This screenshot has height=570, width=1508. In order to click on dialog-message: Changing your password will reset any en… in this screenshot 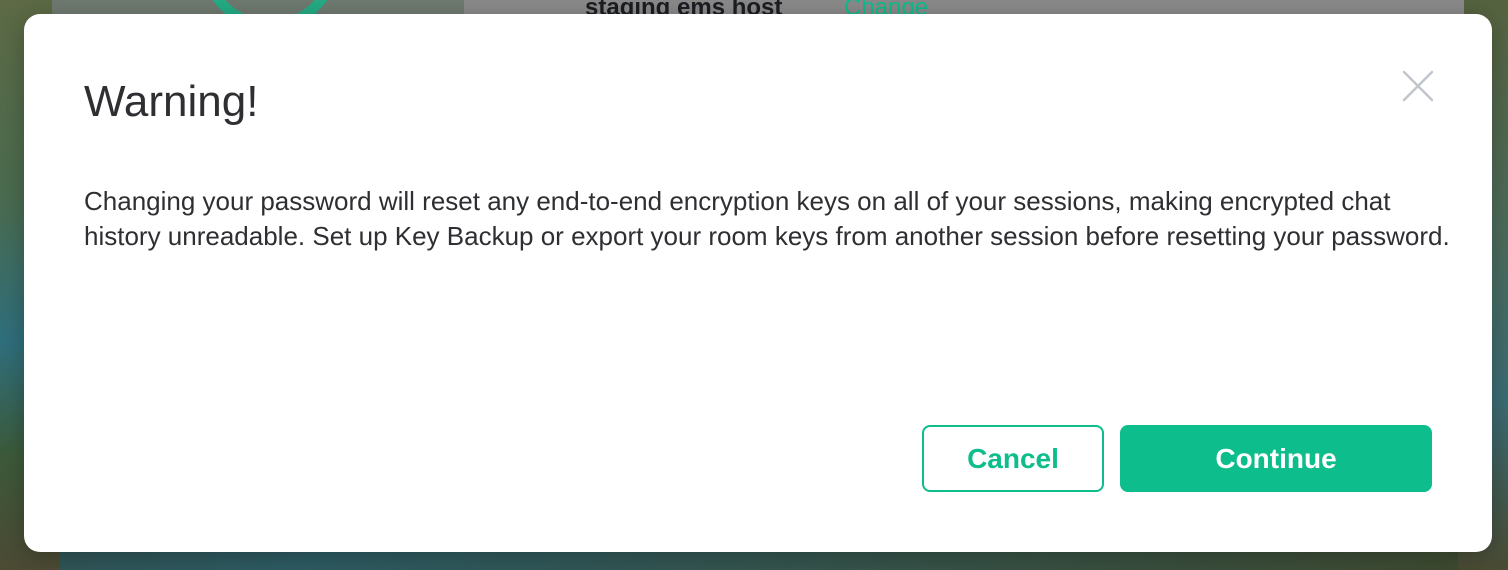, I will do `click(767, 218)`.